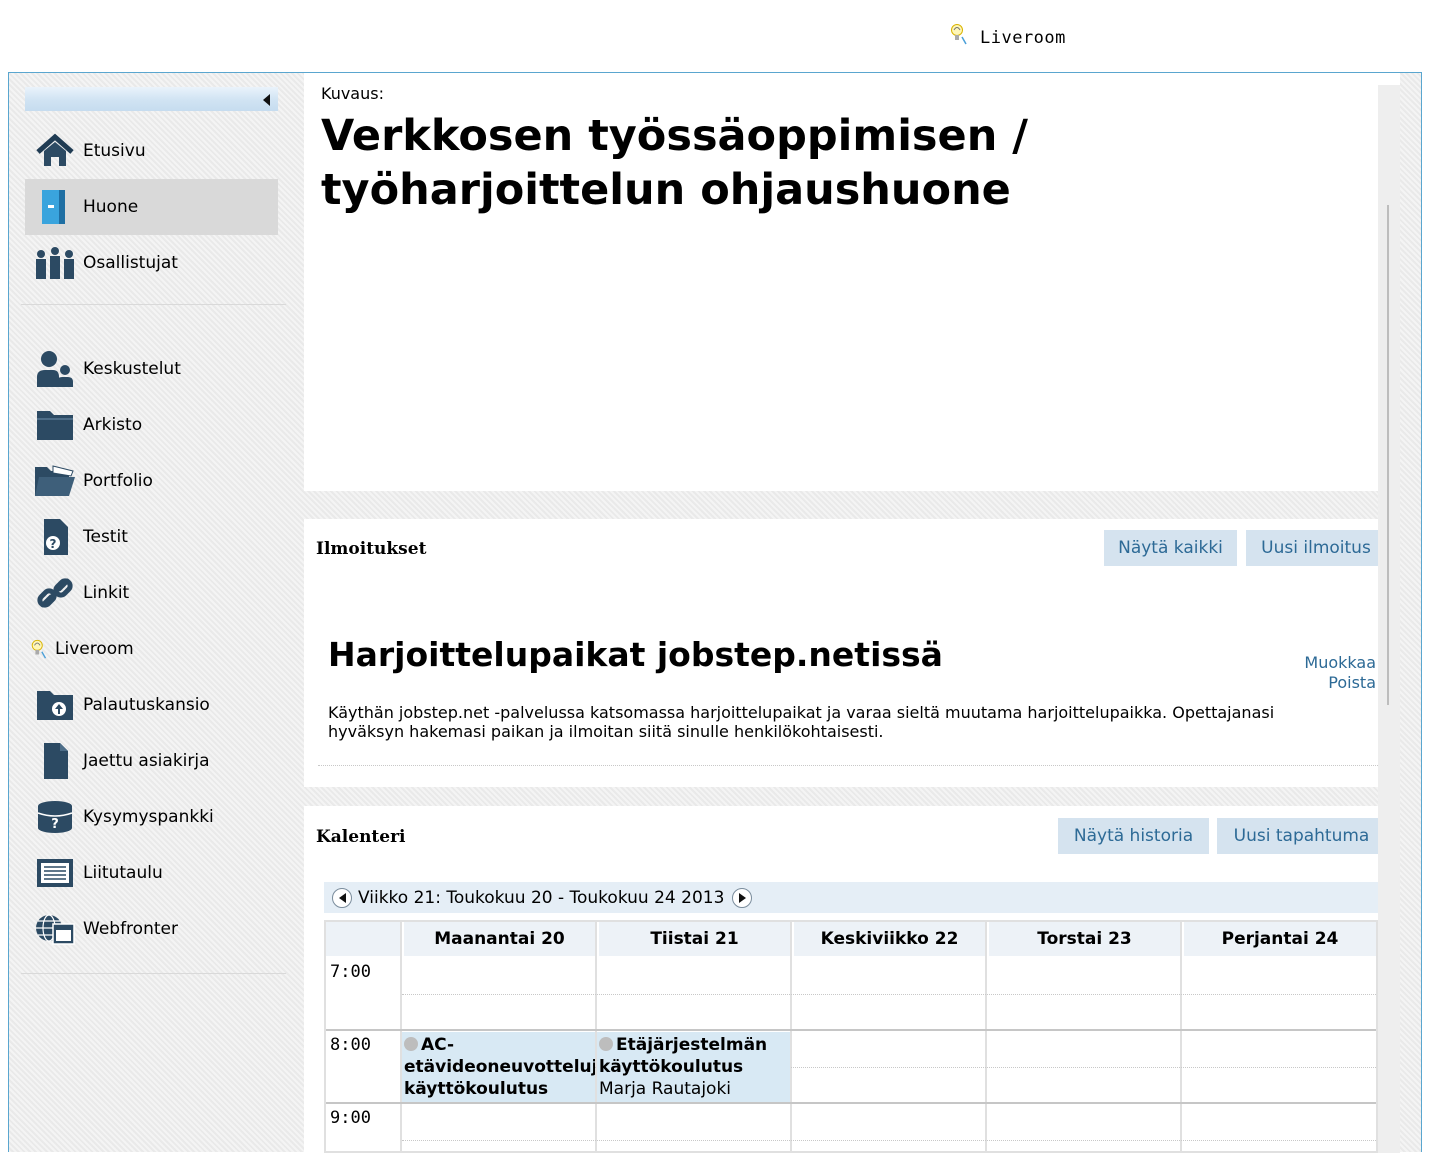  I want to click on sidebar-item-osallistujat: Osallistujat, so click(151, 263).